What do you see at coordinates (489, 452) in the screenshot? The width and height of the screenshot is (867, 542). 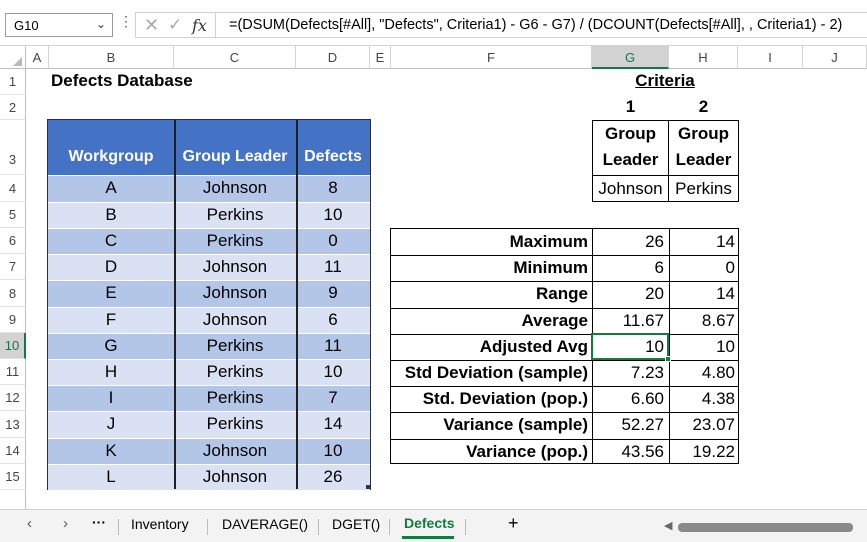 I see `stat-label: Variance (pop.)` at bounding box center [489, 452].